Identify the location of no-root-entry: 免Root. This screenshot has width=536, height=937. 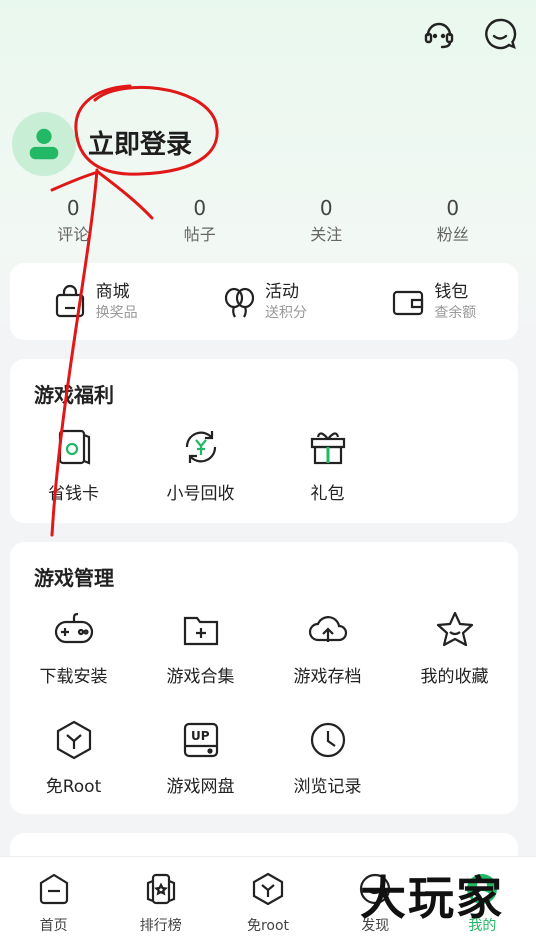
(73, 757).